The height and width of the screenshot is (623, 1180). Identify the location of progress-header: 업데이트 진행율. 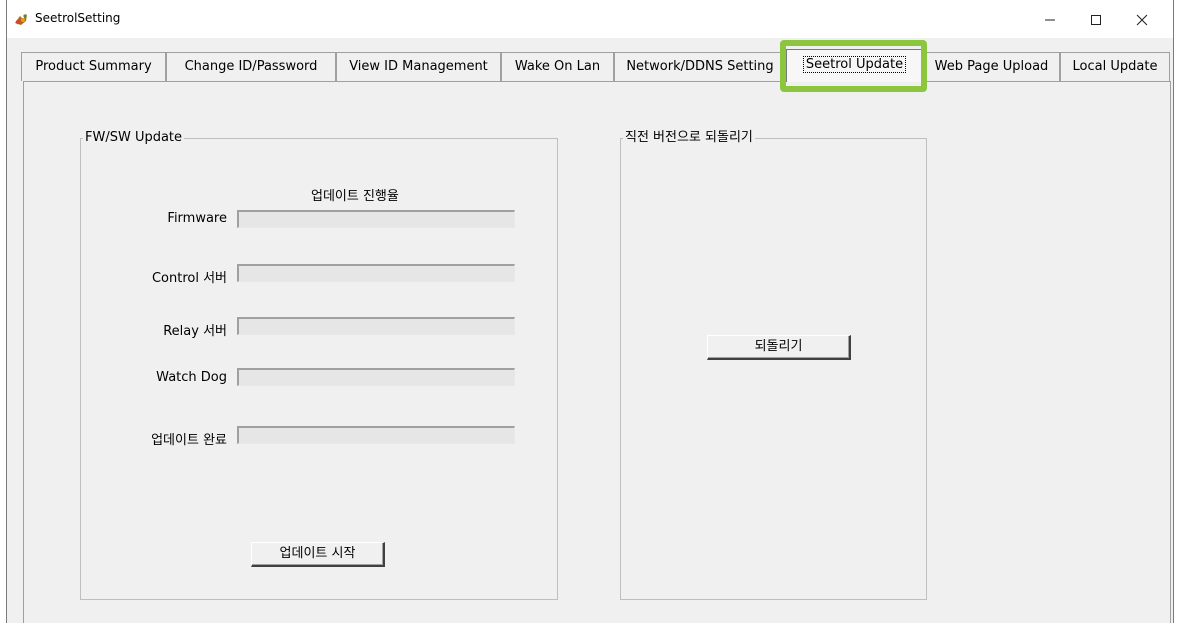
(355, 196).